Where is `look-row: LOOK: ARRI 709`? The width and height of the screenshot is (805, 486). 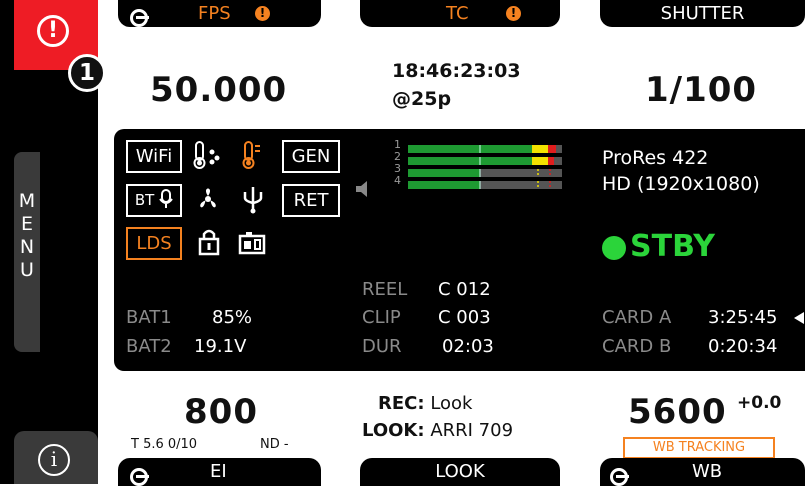 look-row: LOOK: ARRI 709 is located at coordinates (437, 430).